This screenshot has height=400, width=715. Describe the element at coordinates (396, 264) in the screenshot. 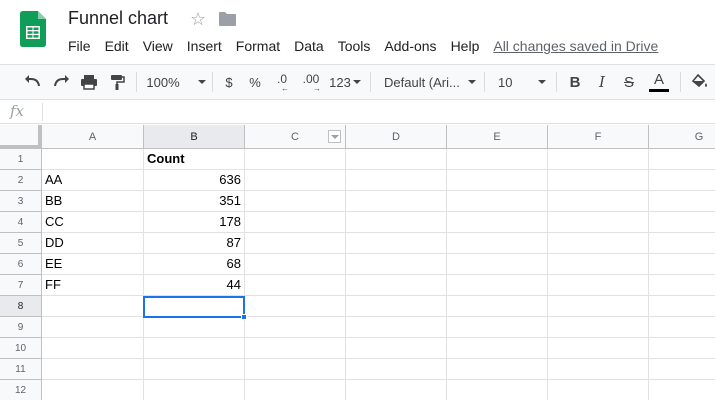

I see `cell-d6` at that location.